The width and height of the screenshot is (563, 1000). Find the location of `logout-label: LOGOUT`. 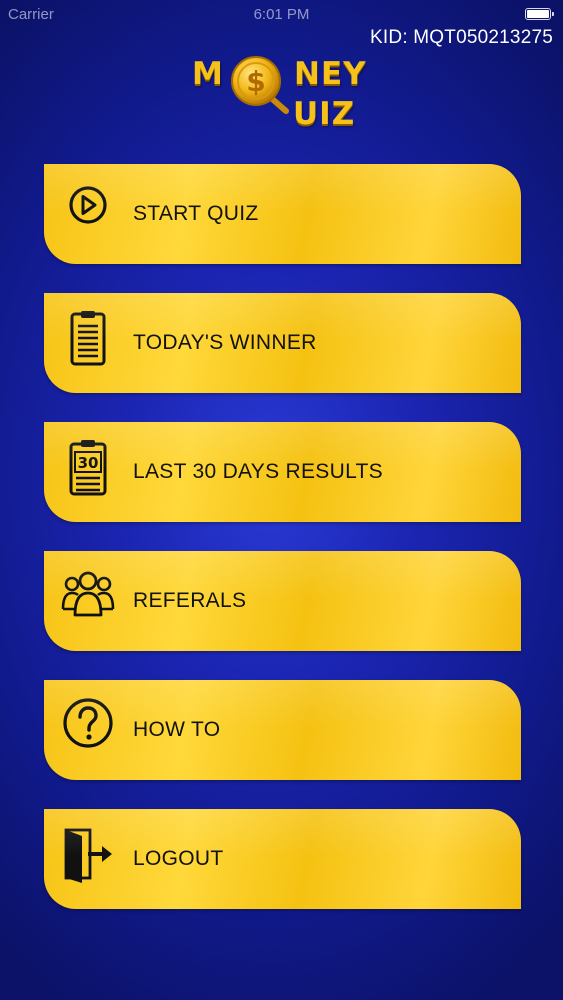

logout-label: LOGOUT is located at coordinates (178, 858).